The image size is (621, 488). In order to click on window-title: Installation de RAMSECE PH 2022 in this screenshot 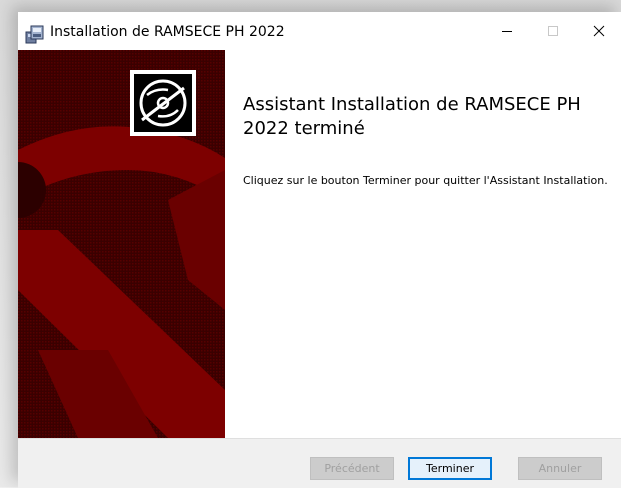, I will do `click(167, 32)`.